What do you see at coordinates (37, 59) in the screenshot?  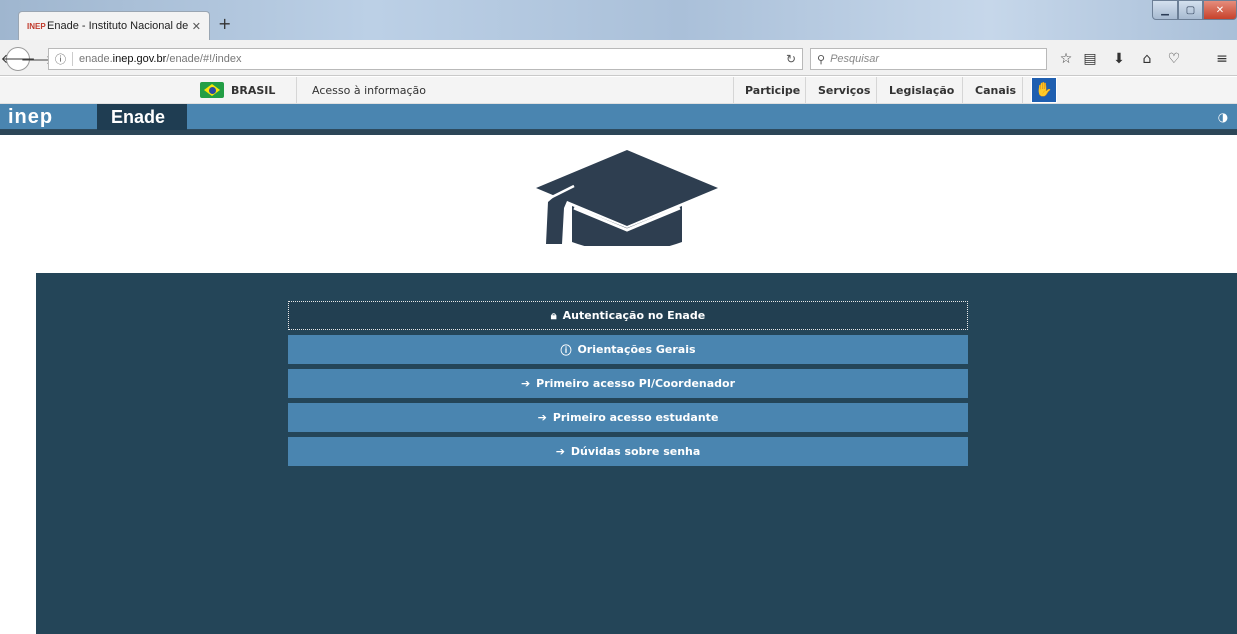 I see `forward-arrow-icon: 🡒` at bounding box center [37, 59].